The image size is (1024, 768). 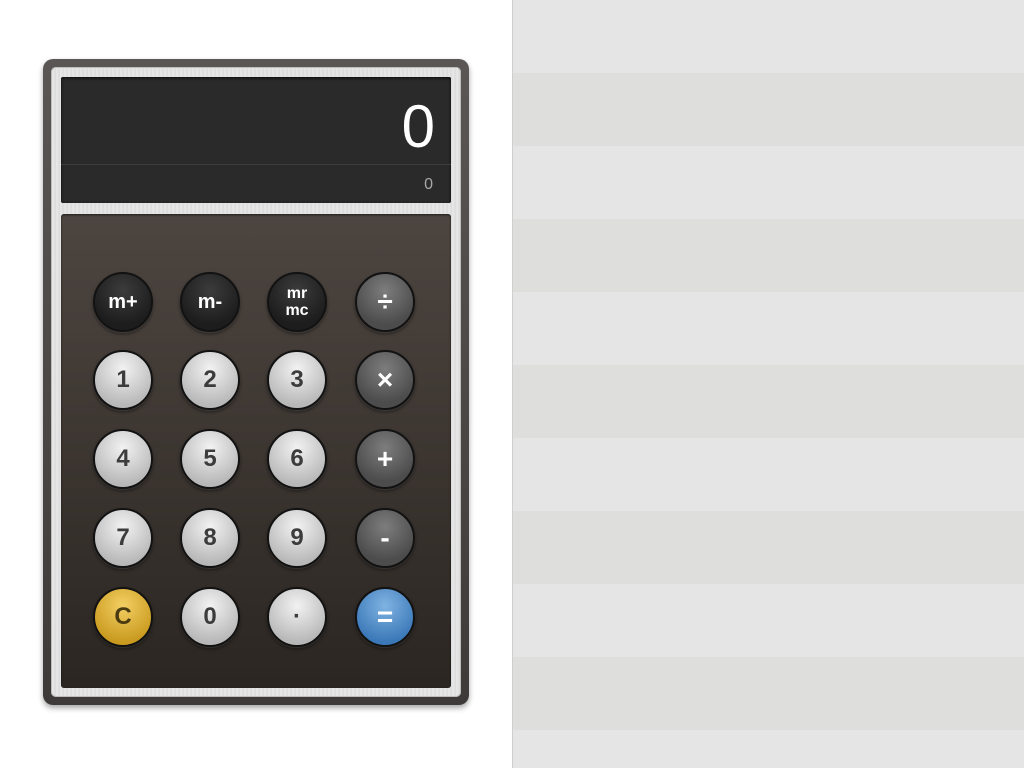 I want to click on multiply-label: ×, so click(x=385, y=379).